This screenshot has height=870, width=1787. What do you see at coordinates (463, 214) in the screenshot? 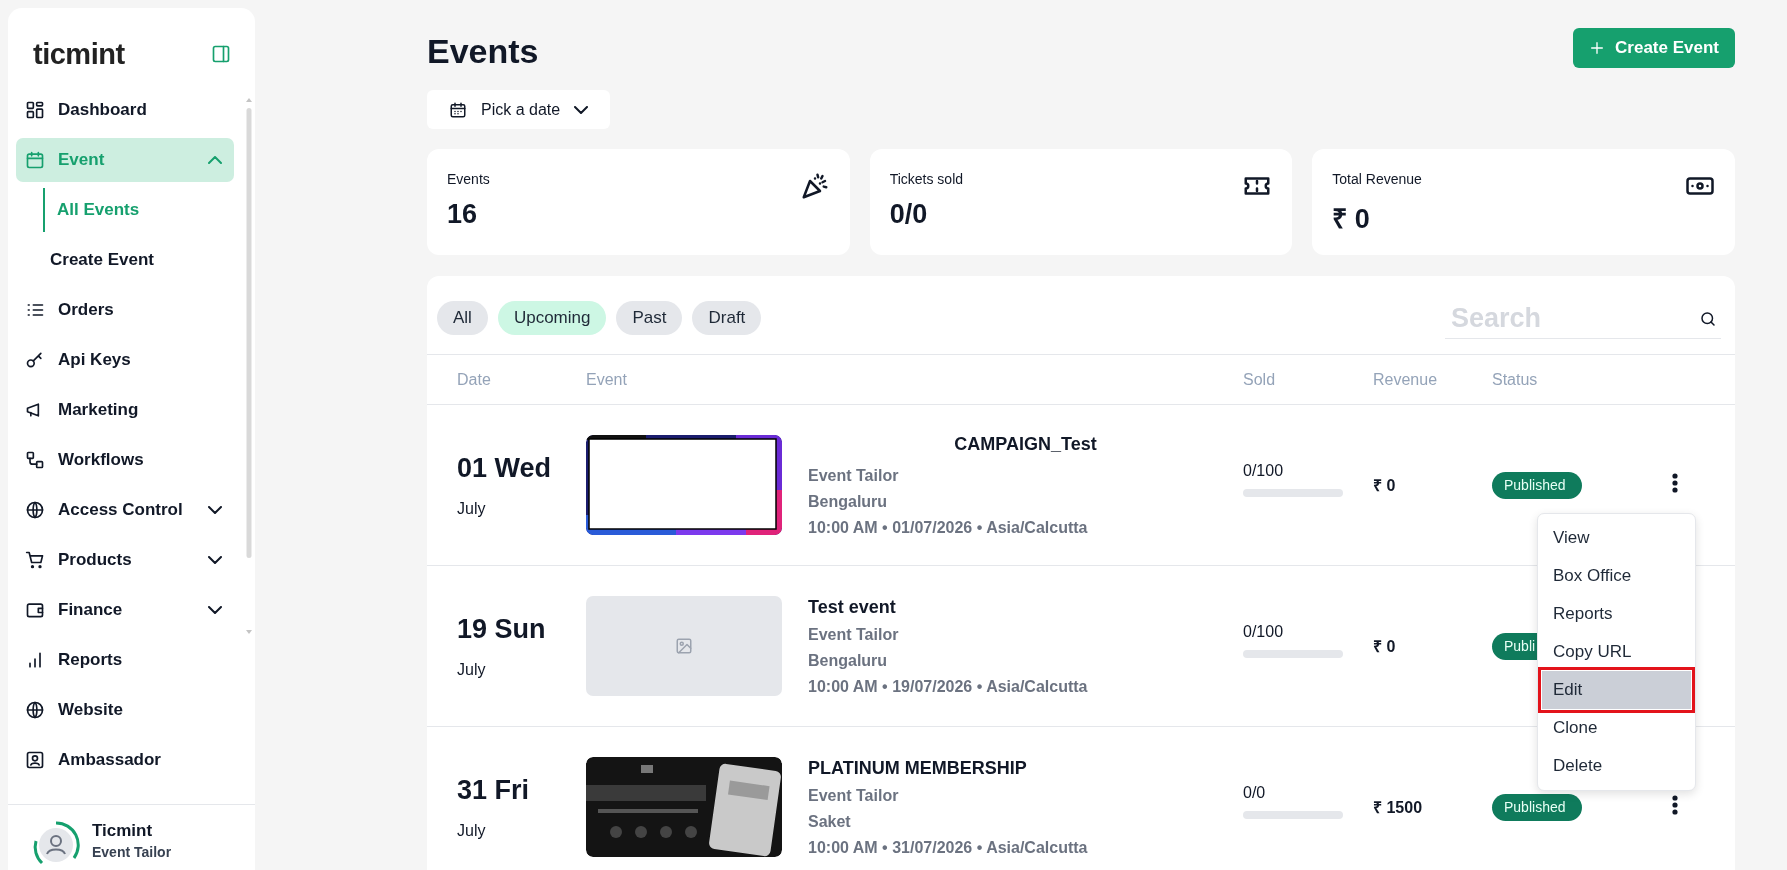
I see `stat-value: 16` at bounding box center [463, 214].